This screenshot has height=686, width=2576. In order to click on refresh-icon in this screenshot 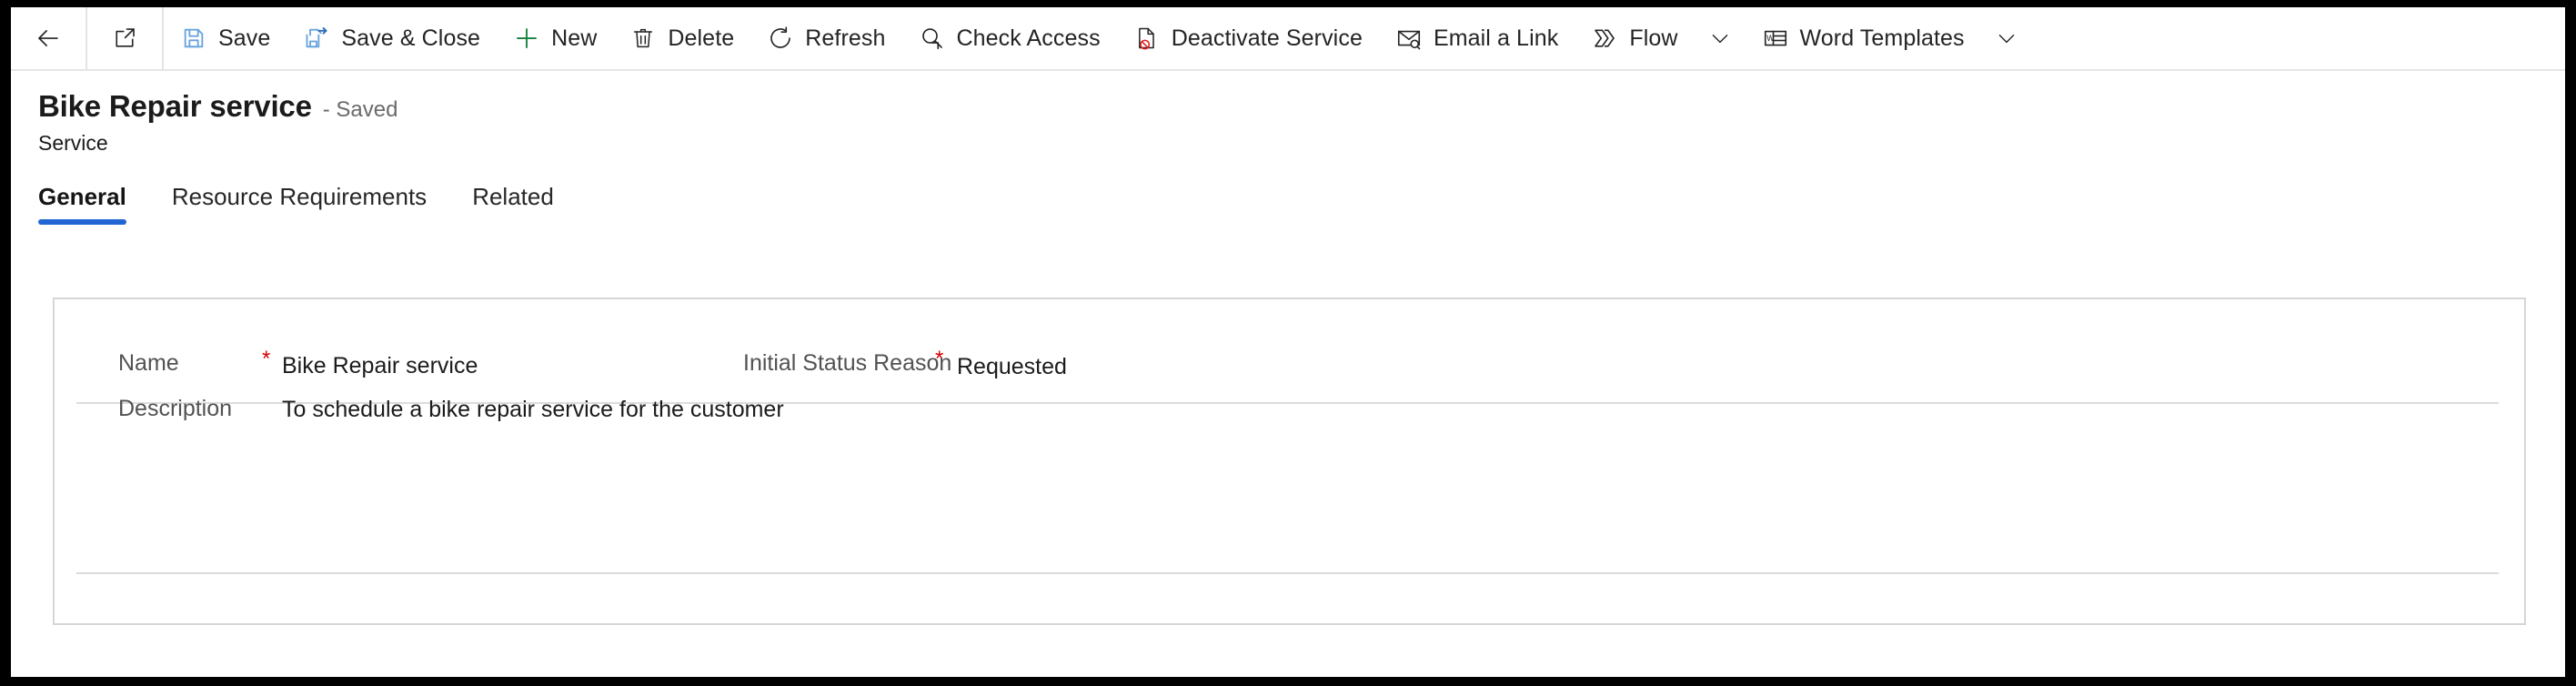, I will do `click(780, 38)`.